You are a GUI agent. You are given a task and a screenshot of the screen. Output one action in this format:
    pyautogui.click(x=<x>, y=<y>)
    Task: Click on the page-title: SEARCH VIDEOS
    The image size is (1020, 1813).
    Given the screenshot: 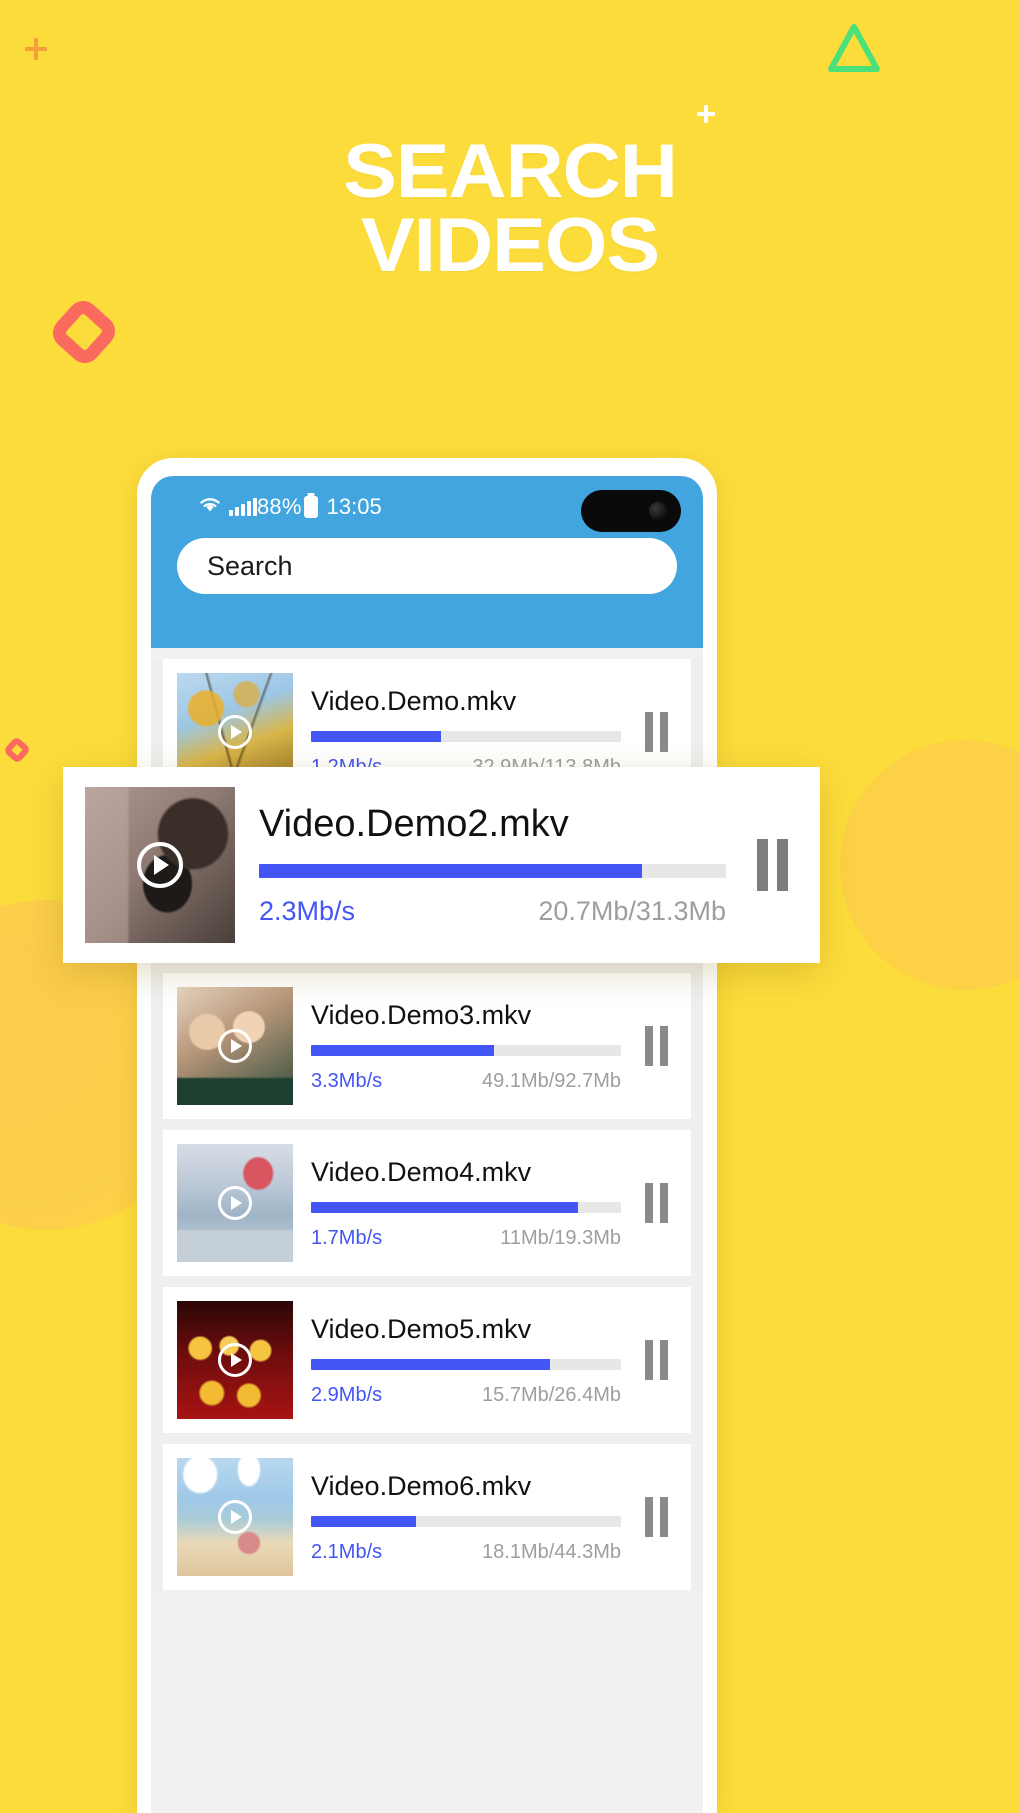 What is the action you would take?
    pyautogui.click(x=510, y=209)
    